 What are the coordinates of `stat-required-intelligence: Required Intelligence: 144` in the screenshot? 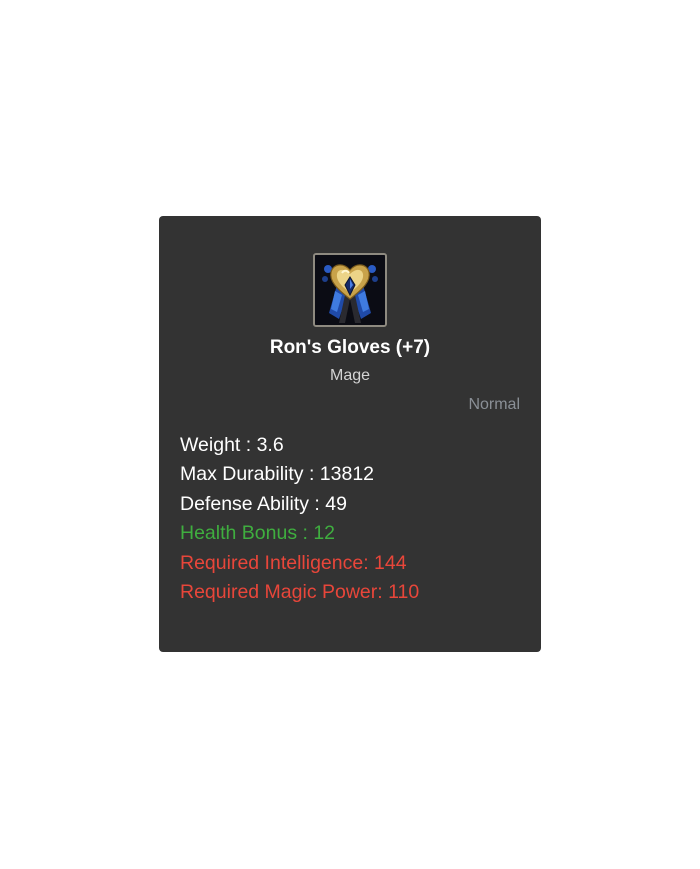 It's located at (293, 562).